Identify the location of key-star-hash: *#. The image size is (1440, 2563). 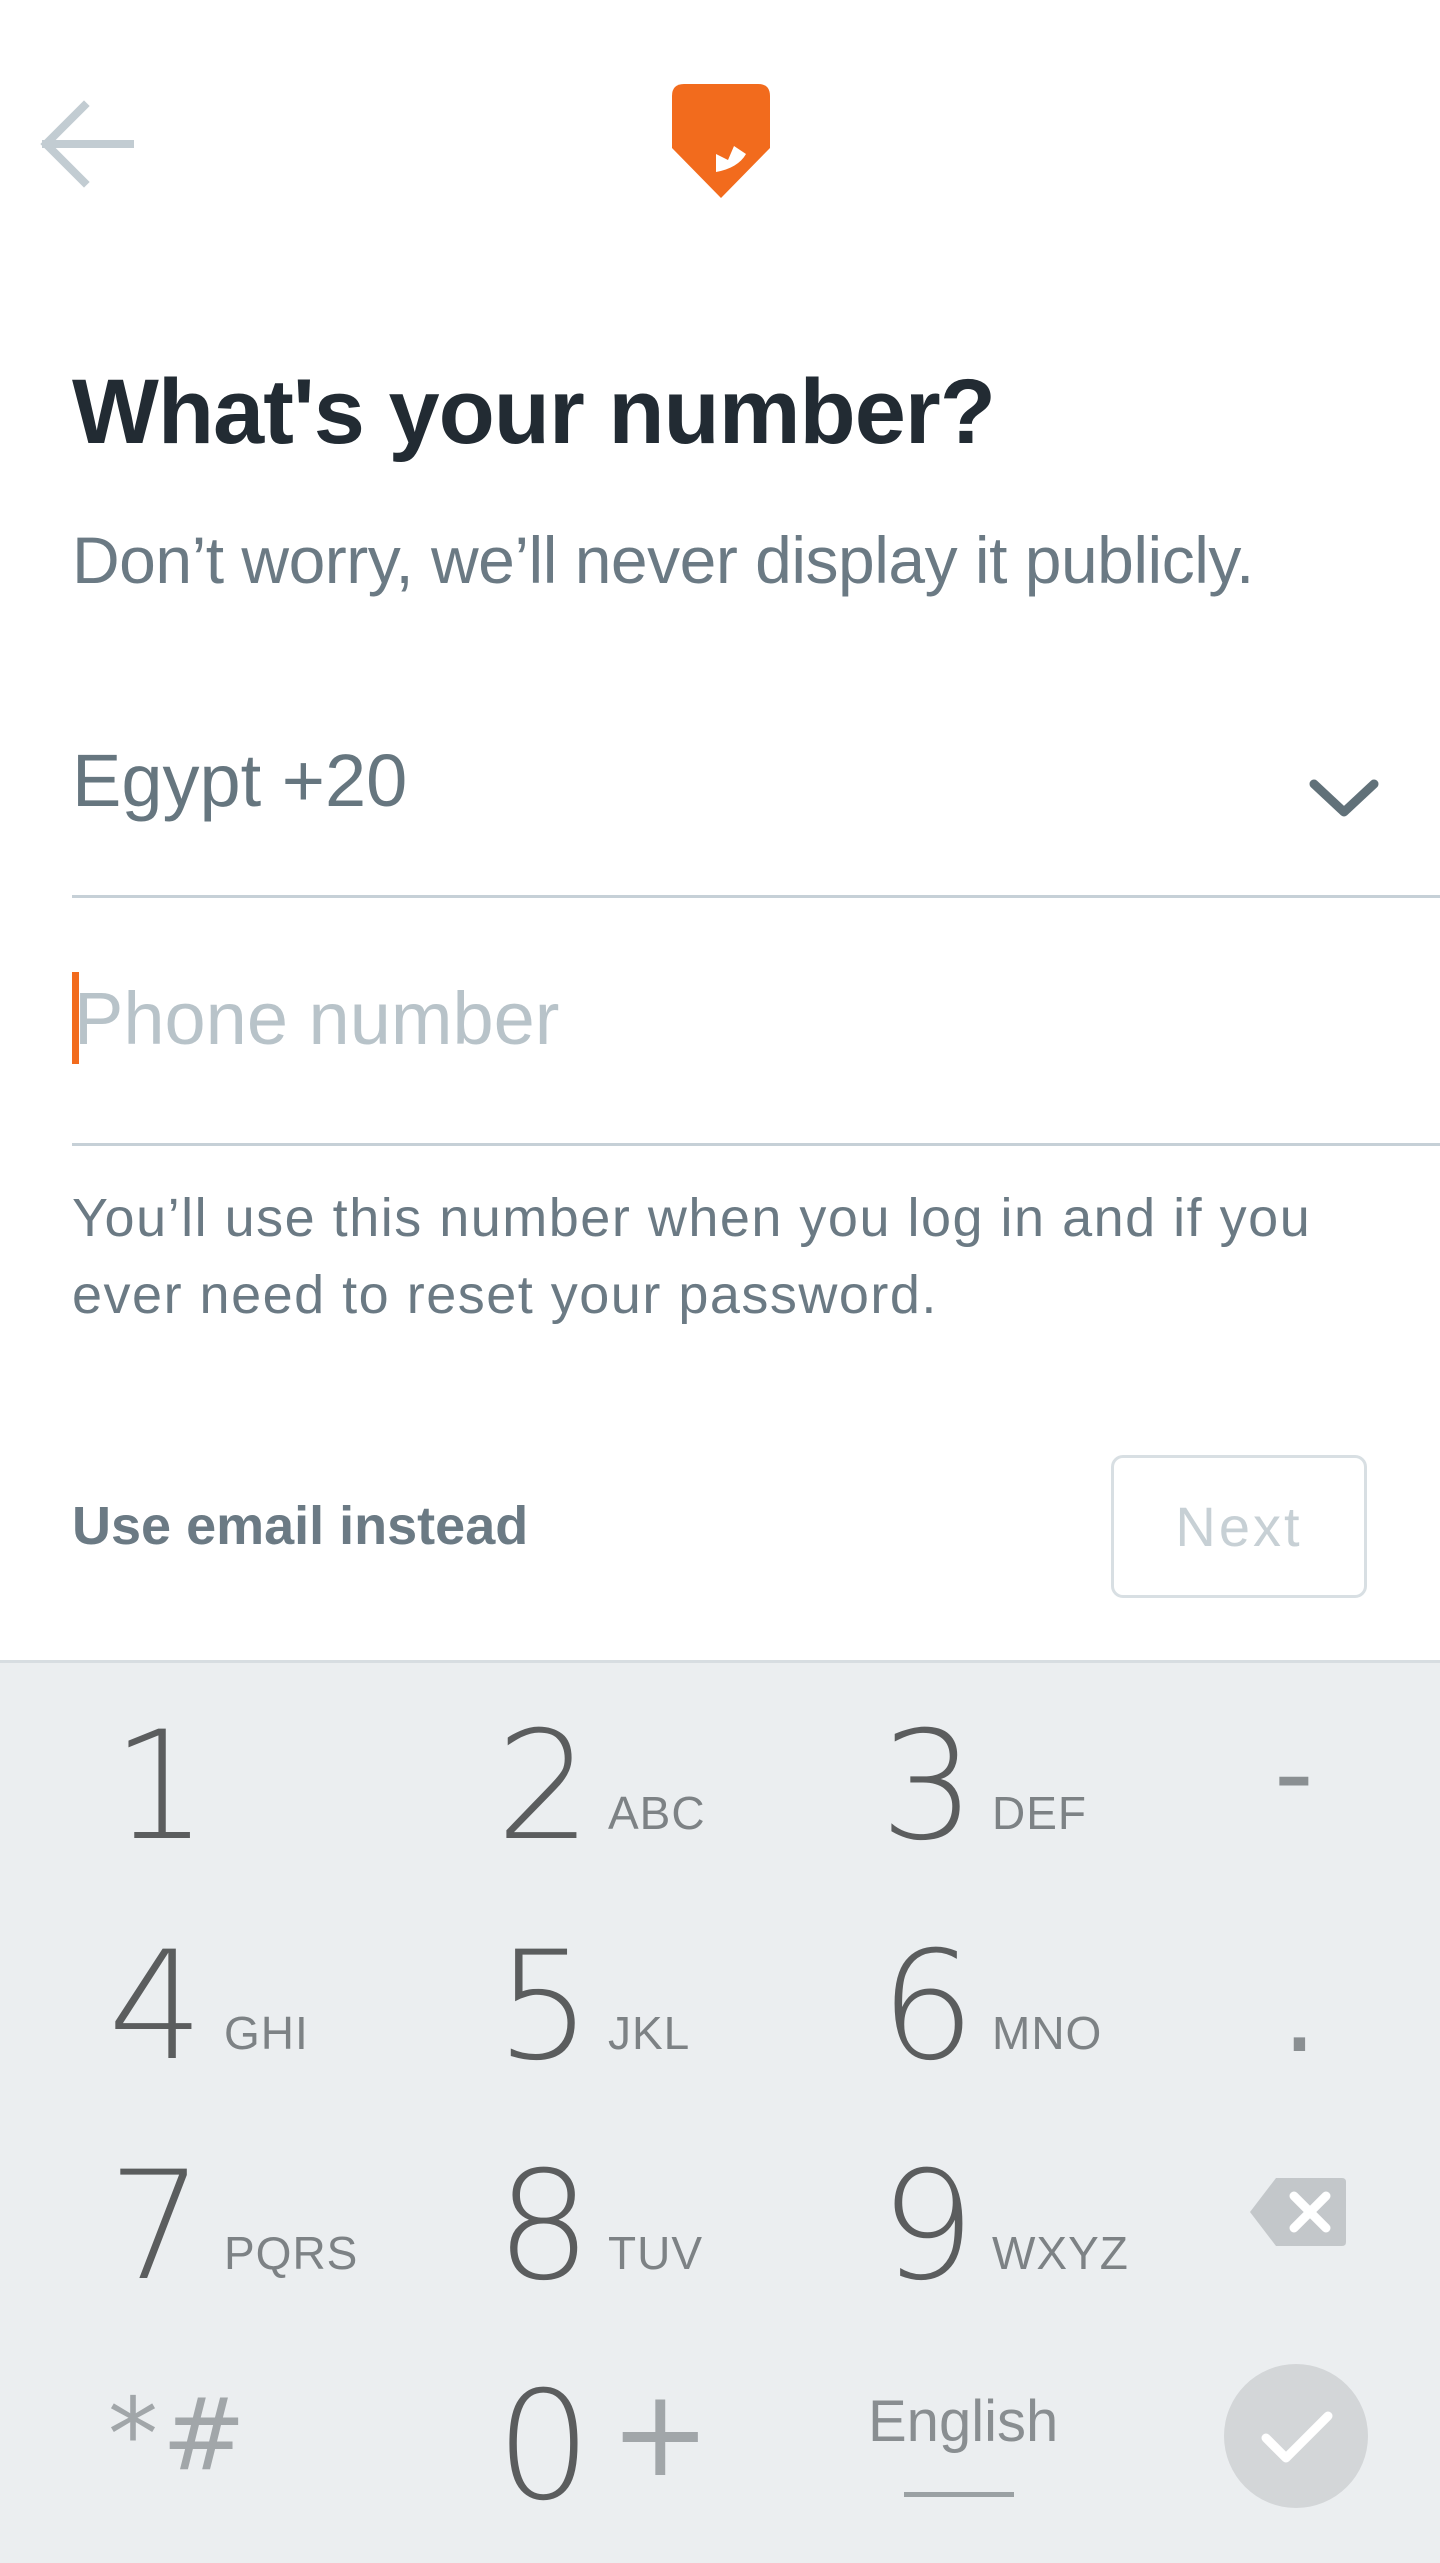
(179, 2435).